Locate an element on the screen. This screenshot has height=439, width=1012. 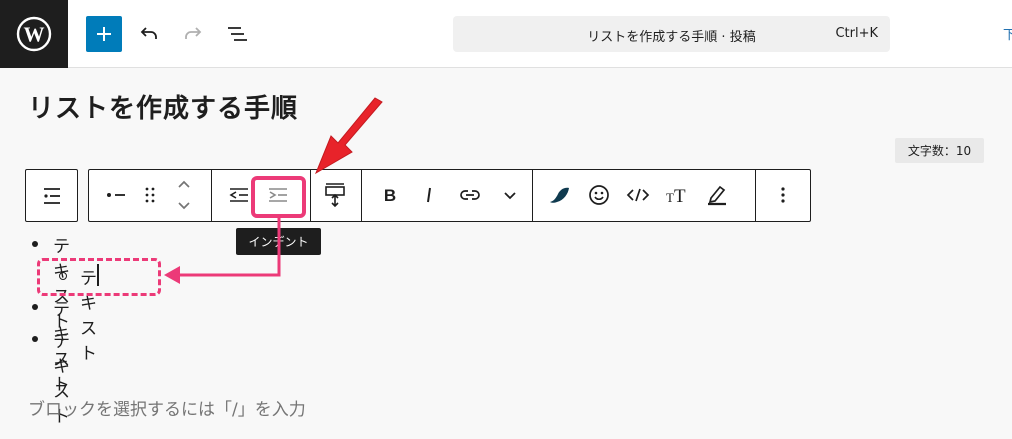
command-palette-bar: リストを作成する手順 · 投稿 Ctrl+K is located at coordinates (671, 34).